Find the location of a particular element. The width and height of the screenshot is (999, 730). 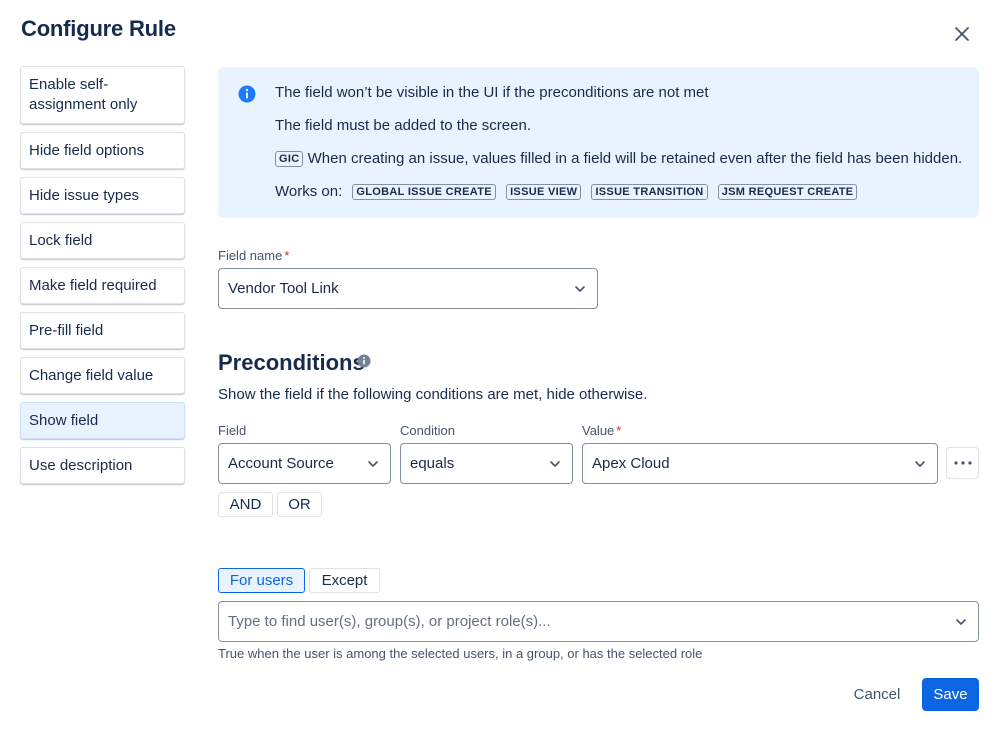

works-on-badge: JSM REQUEST CREATE is located at coordinates (787, 192).